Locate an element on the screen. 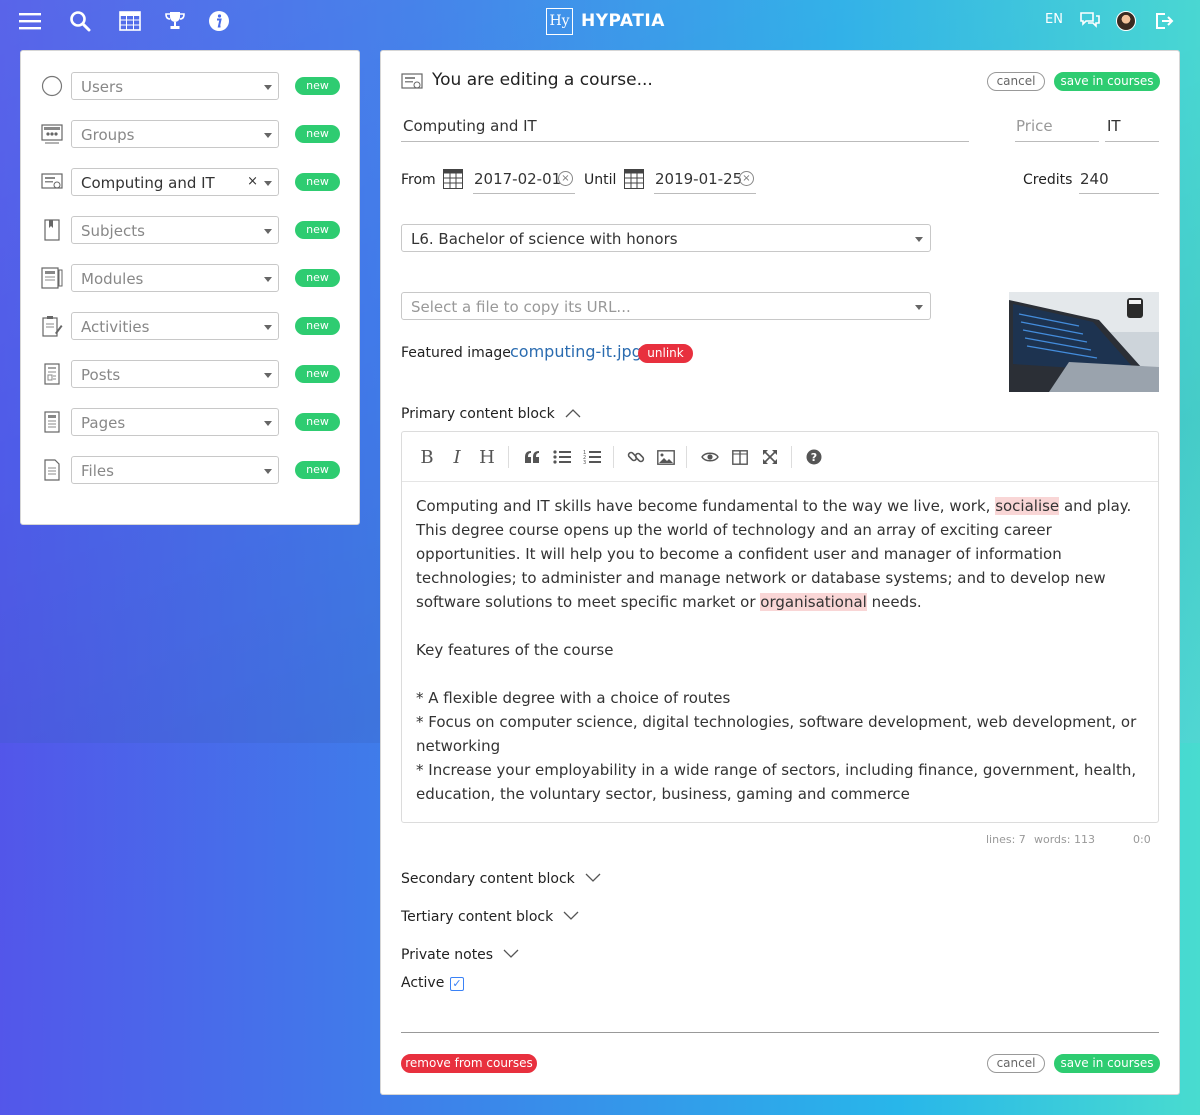 The height and width of the screenshot is (1115, 1200). image-icon is located at coordinates (666, 457).